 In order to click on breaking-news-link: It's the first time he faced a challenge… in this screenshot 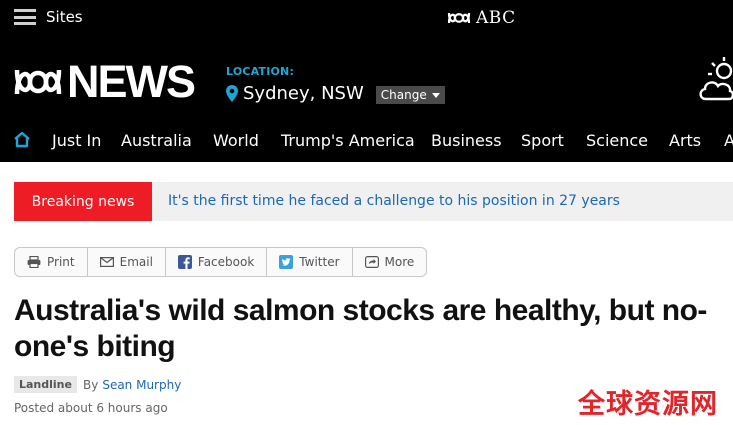, I will do `click(394, 201)`.